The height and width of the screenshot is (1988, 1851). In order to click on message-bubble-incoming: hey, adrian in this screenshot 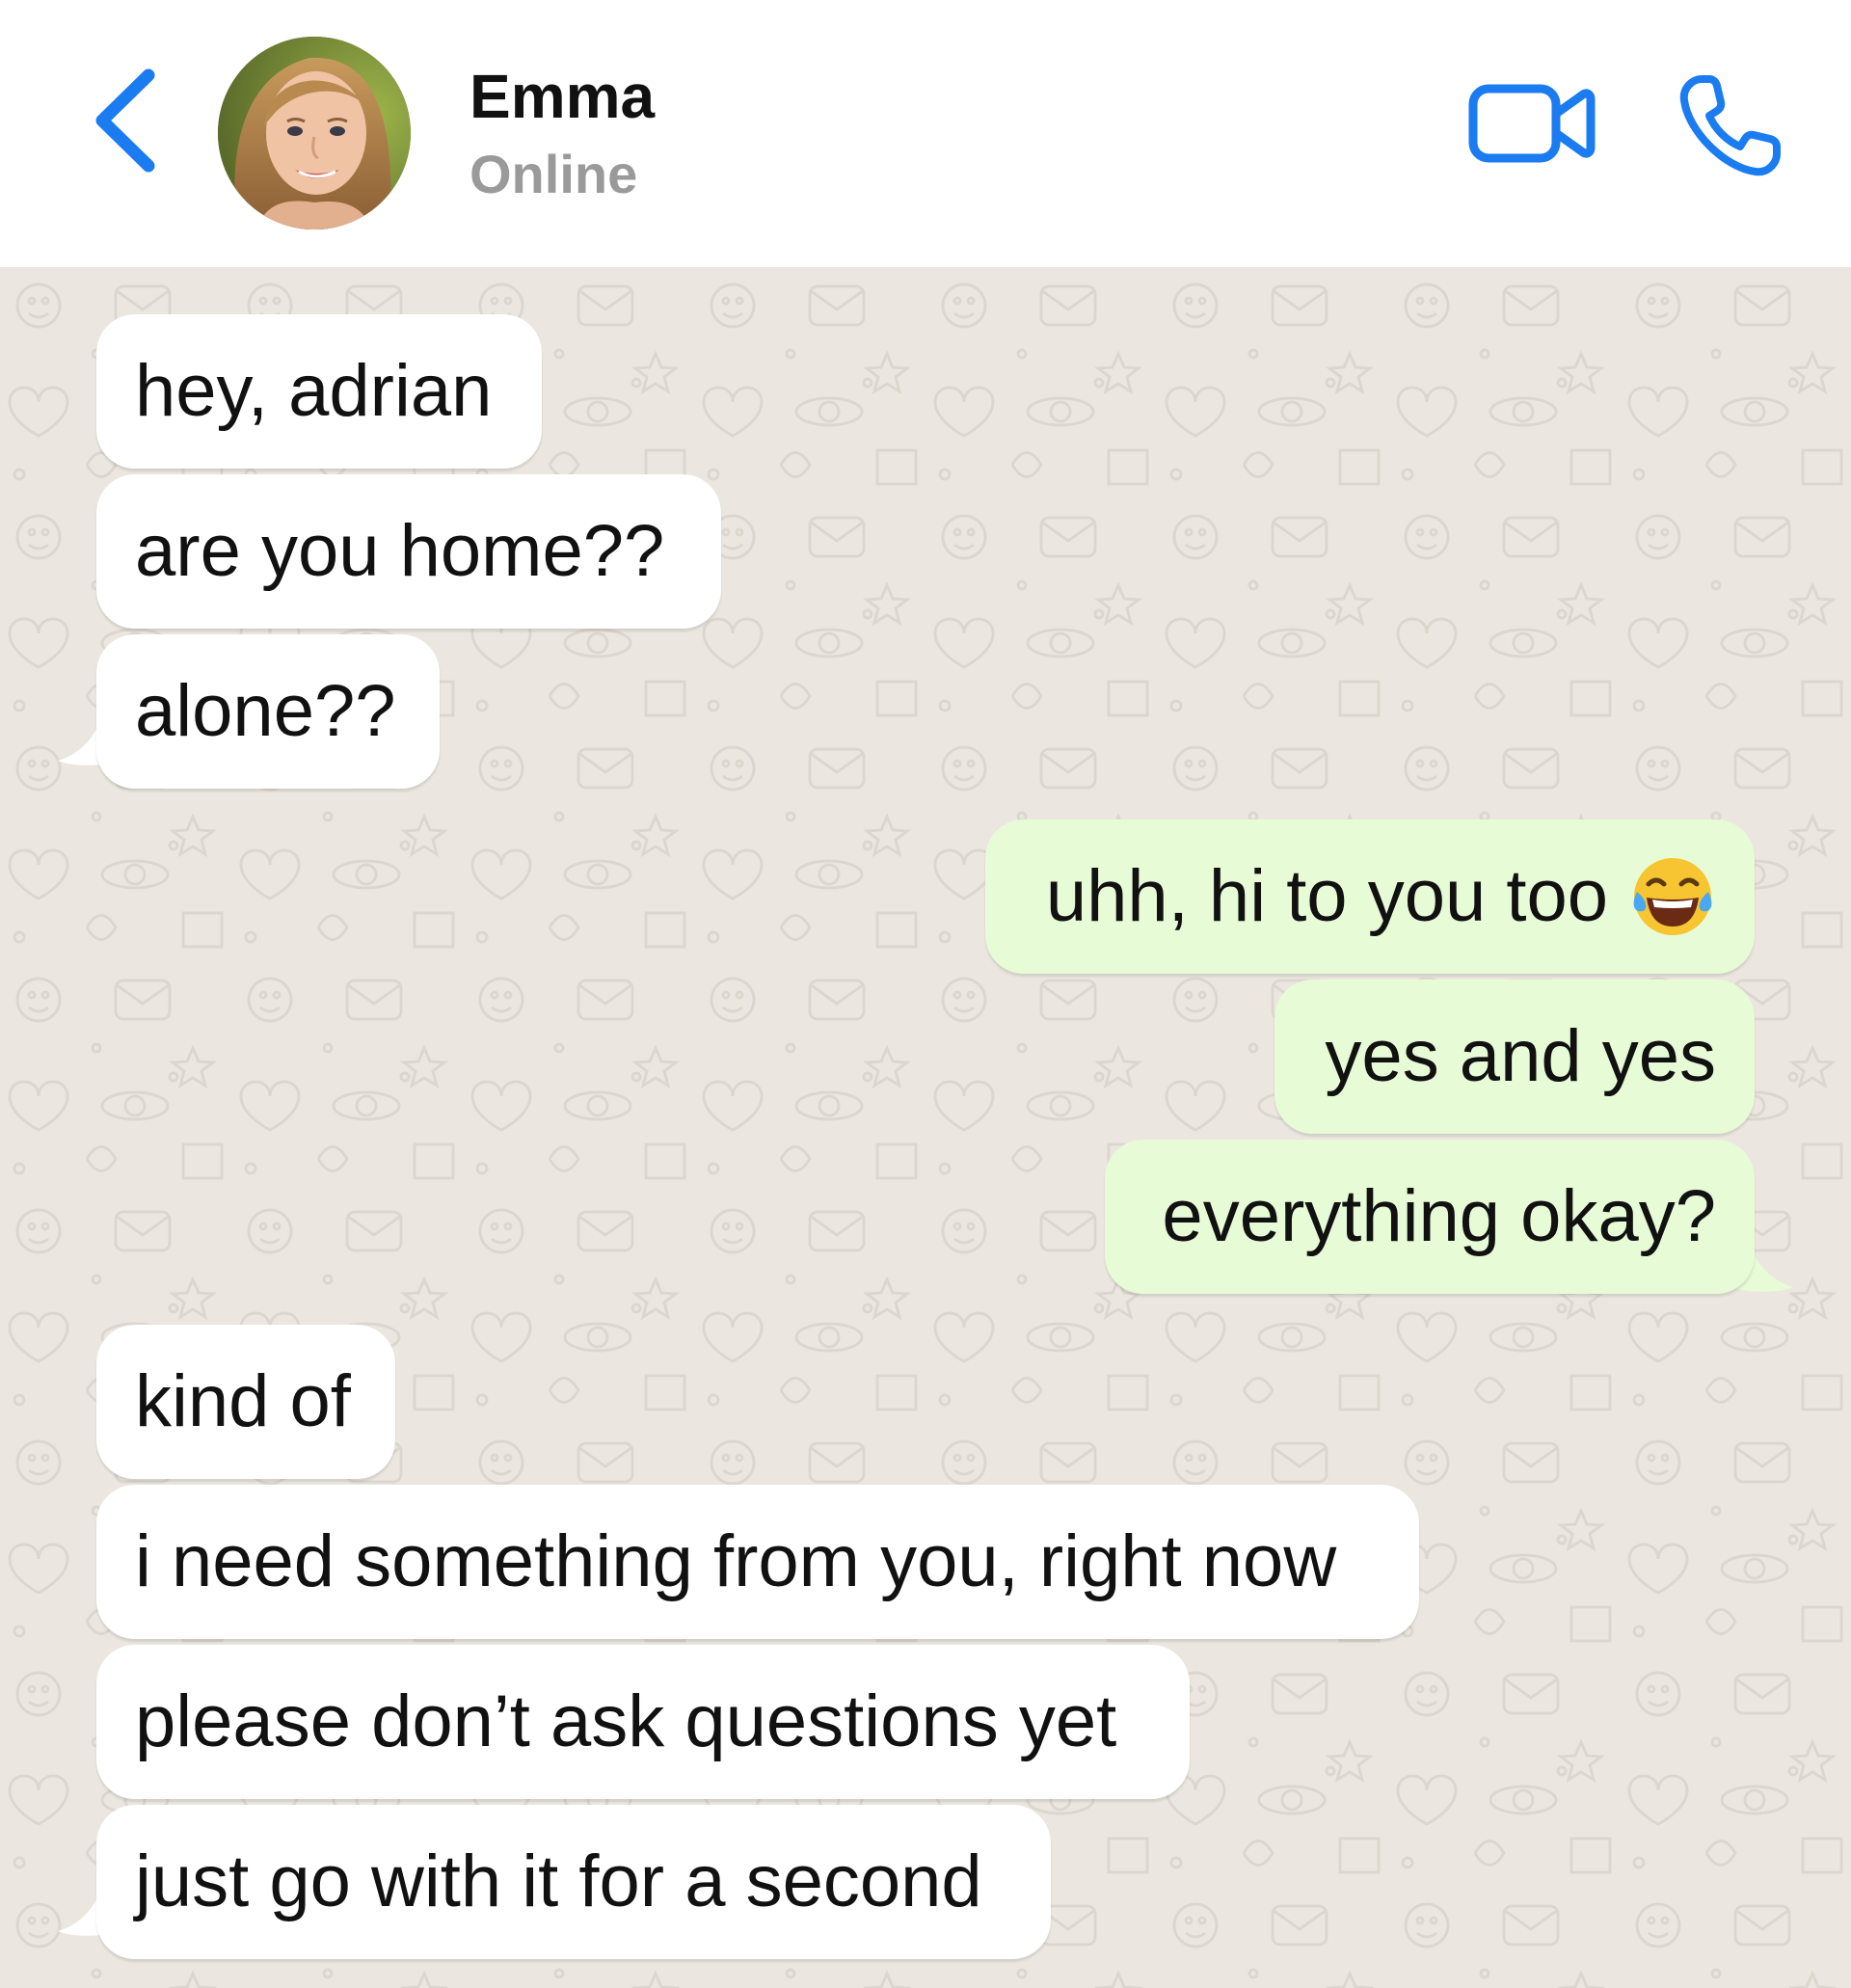, I will do `click(319, 391)`.